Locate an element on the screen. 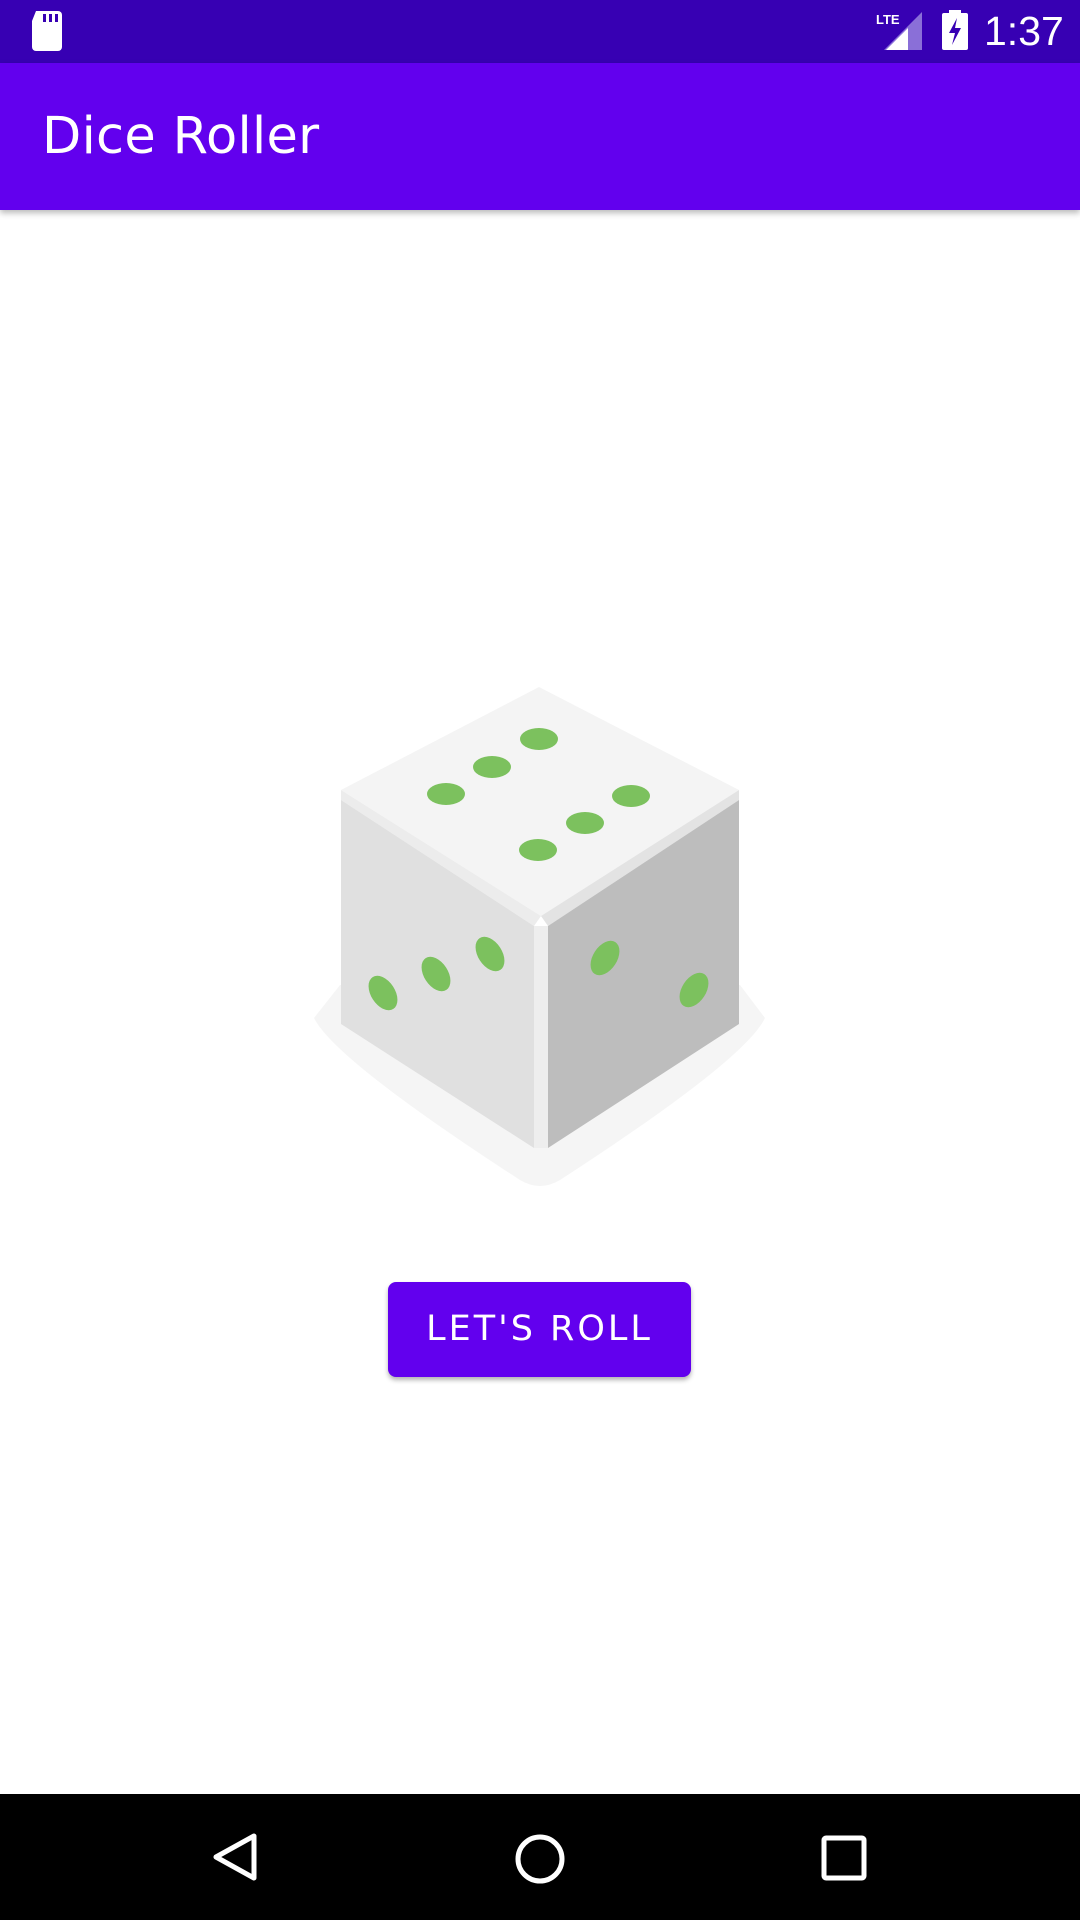 The image size is (1080, 1920). dice-front-edge is located at coordinates (541, 1037).